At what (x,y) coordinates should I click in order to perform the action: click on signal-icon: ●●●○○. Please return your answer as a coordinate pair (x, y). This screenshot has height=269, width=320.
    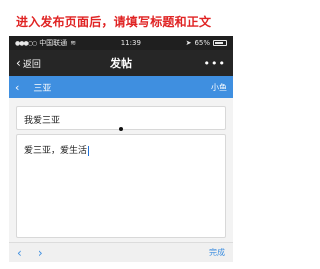
    Looking at the image, I should click on (26, 43).